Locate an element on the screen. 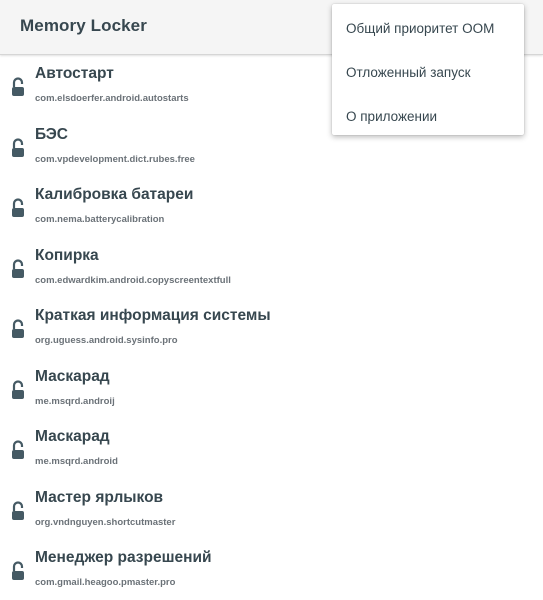 The height and width of the screenshot is (600, 543). app-package: org.vndnguyen.shortcutmaster is located at coordinates (105, 522).